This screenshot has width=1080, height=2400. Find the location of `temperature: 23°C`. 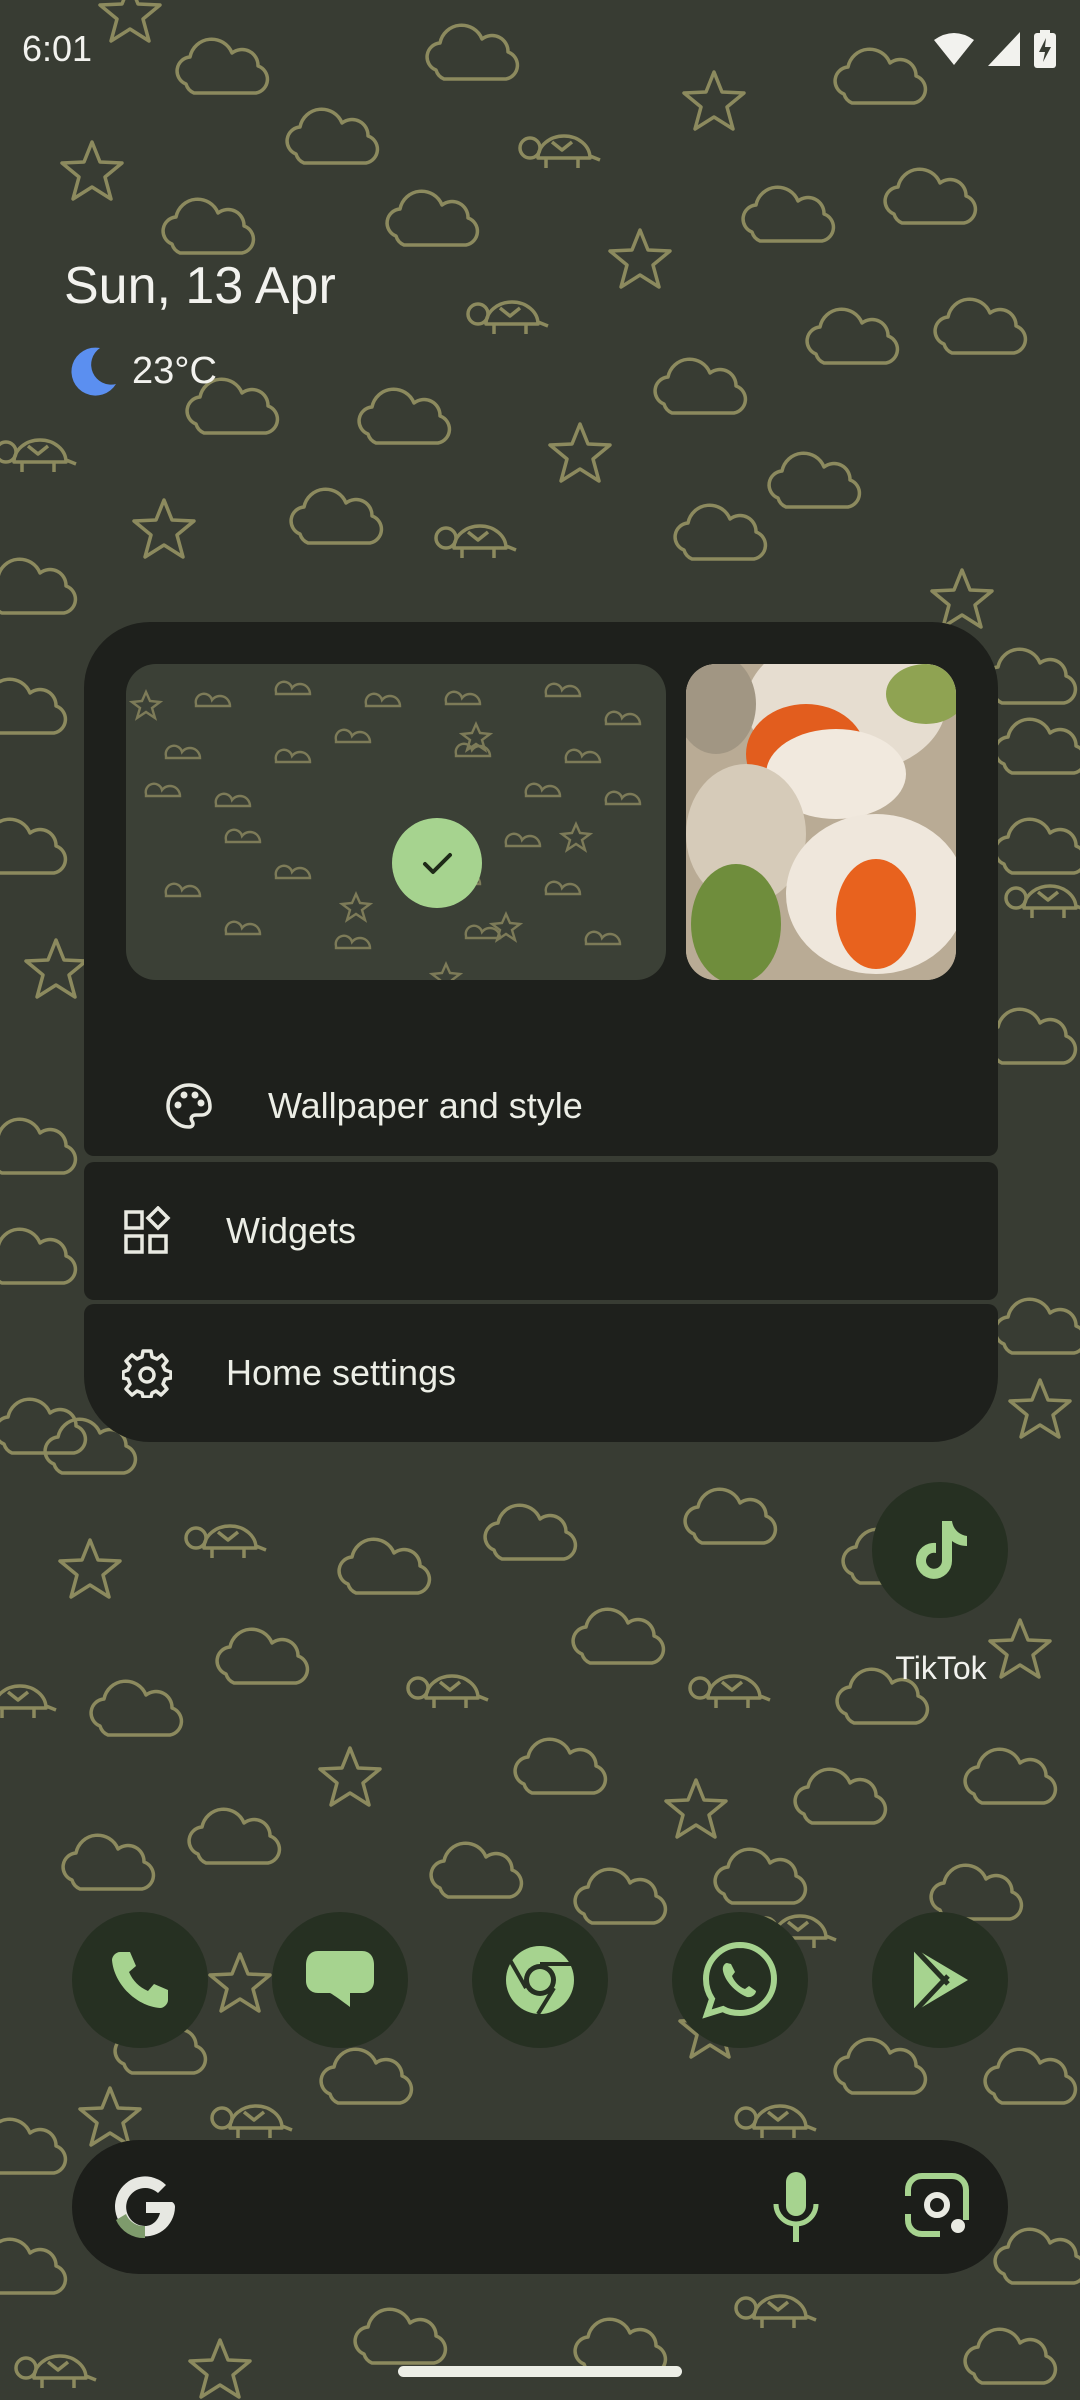

temperature: 23°C is located at coordinates (174, 370).